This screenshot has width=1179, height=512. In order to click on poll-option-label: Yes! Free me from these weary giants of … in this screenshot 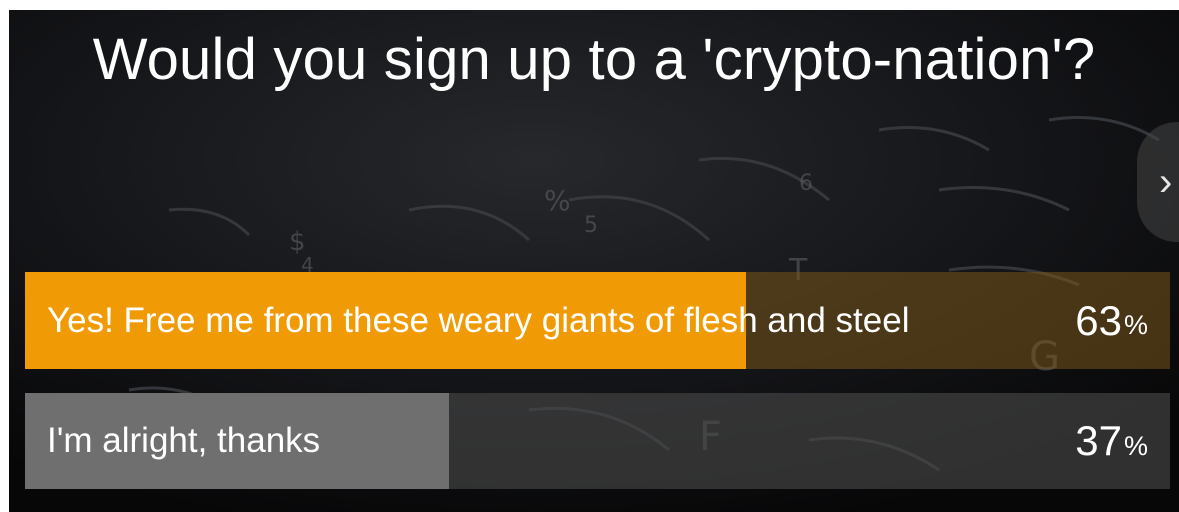, I will do `click(478, 320)`.